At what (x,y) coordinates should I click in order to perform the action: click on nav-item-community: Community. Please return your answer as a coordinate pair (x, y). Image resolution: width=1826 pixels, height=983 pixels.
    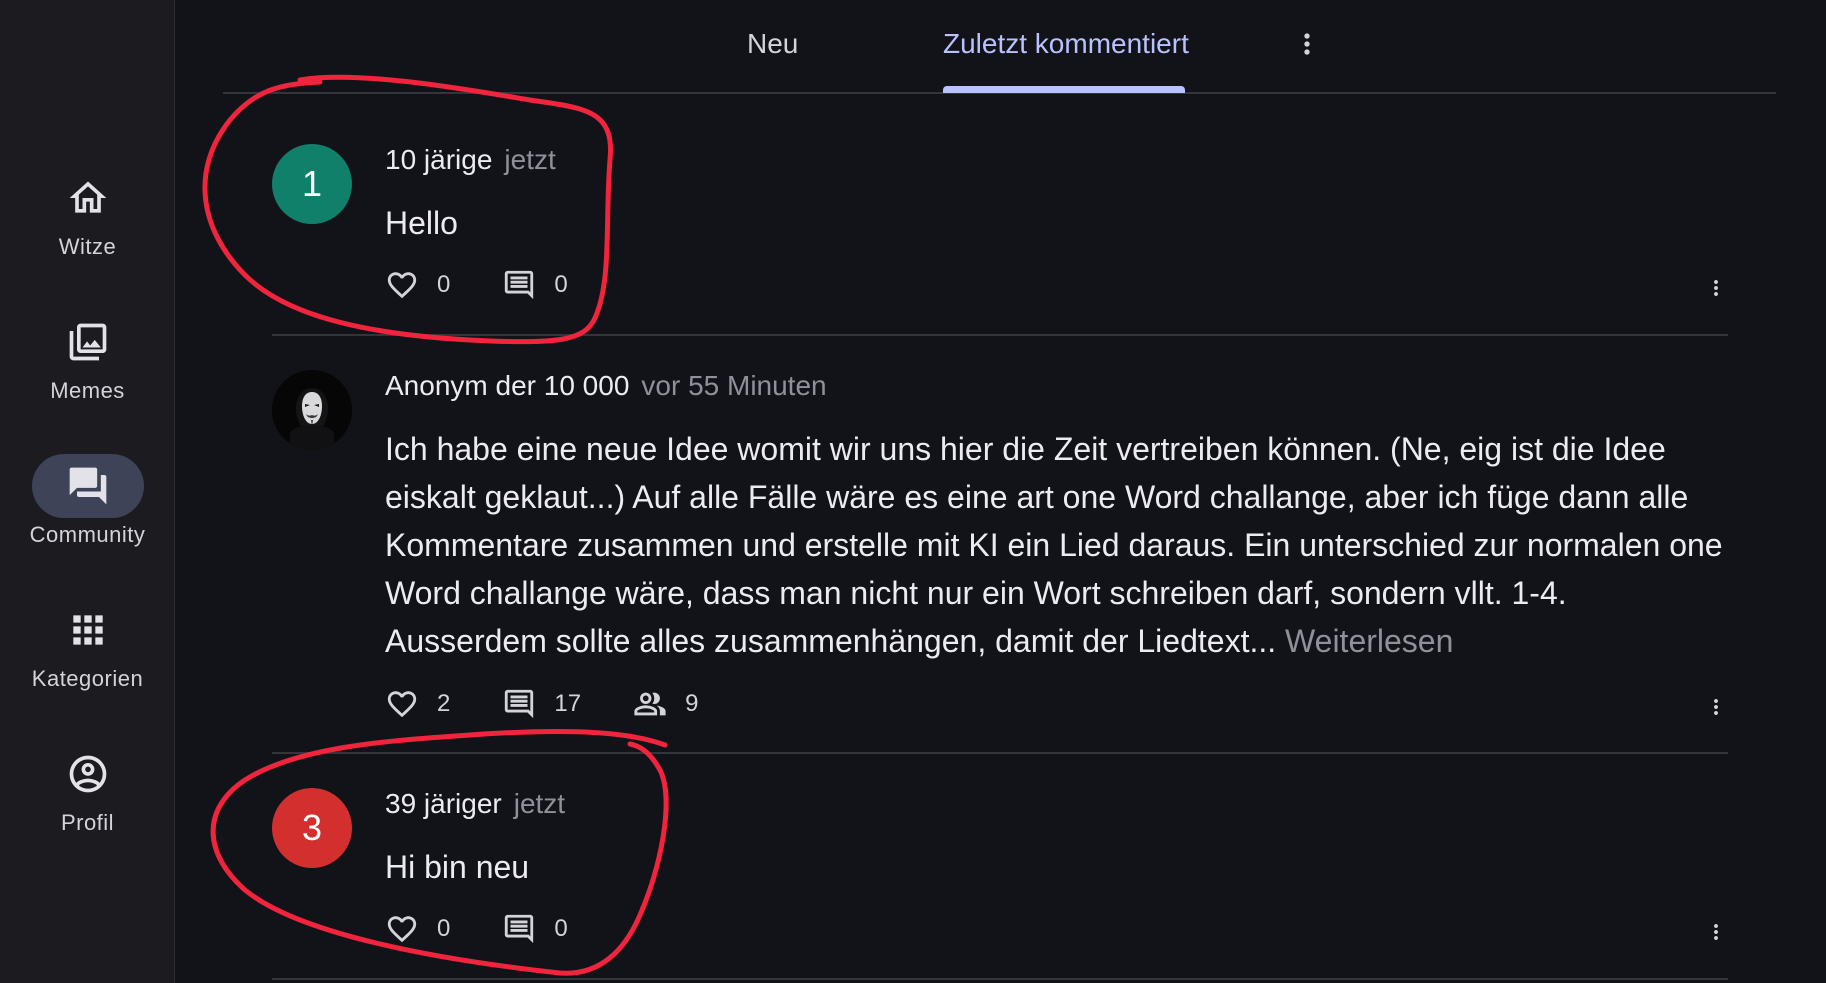
    Looking at the image, I should click on (87, 501).